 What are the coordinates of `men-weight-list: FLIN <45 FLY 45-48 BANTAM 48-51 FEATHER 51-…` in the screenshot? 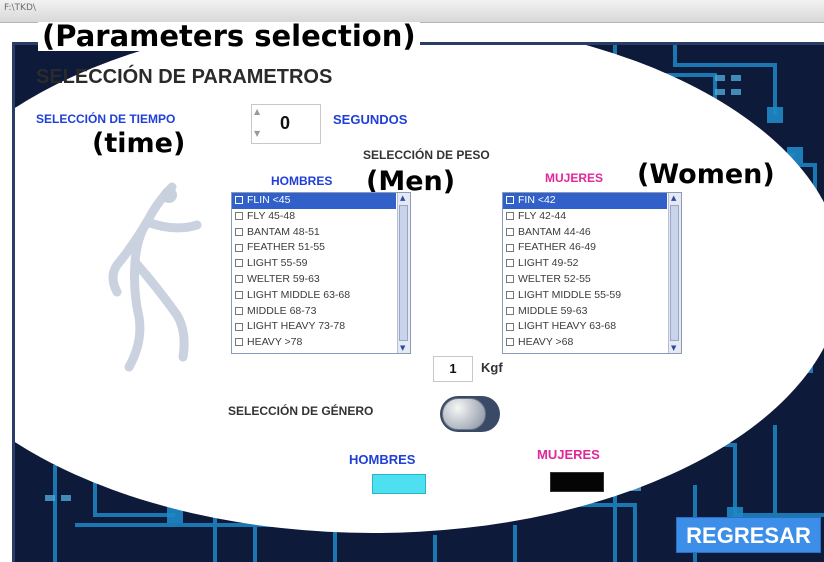 It's located at (321, 273).